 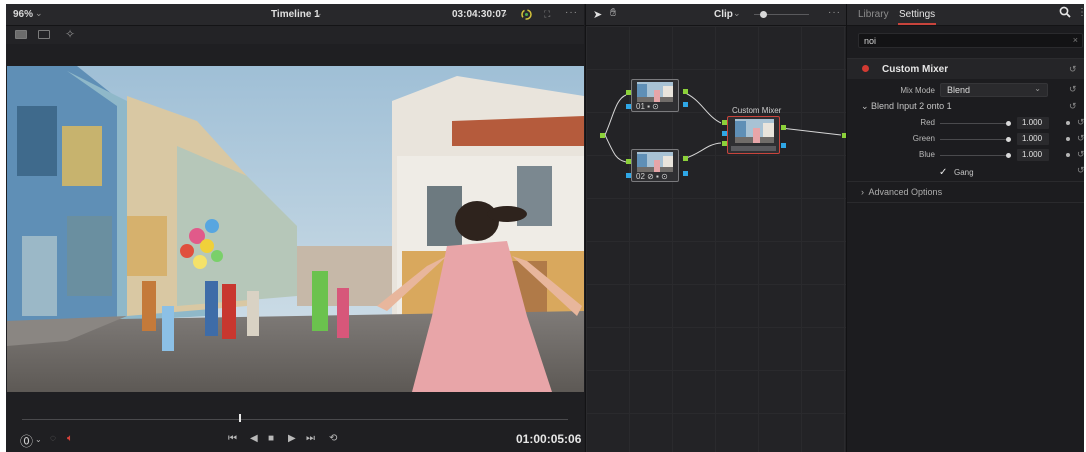 What do you see at coordinates (1080, 170) in the screenshot?
I see `gang-reset-icon: ↺` at bounding box center [1080, 170].